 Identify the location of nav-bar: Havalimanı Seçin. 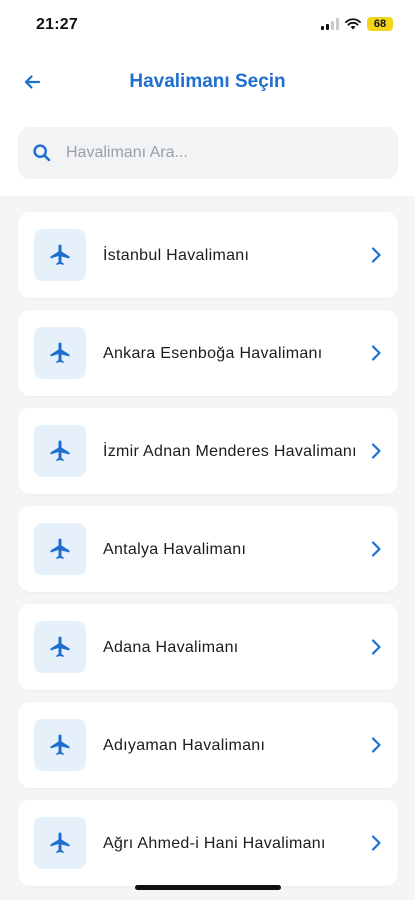
(207, 82).